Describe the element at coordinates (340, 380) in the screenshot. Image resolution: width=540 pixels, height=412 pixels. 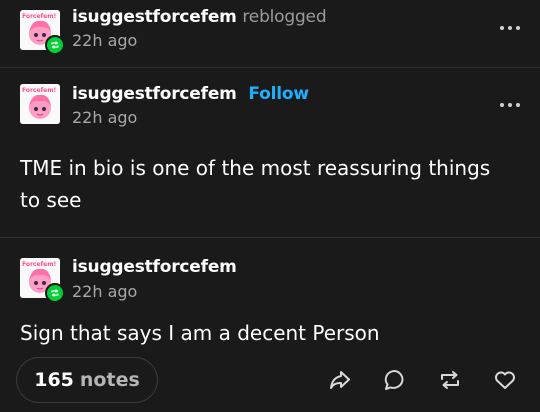
I see `share-icon` at that location.